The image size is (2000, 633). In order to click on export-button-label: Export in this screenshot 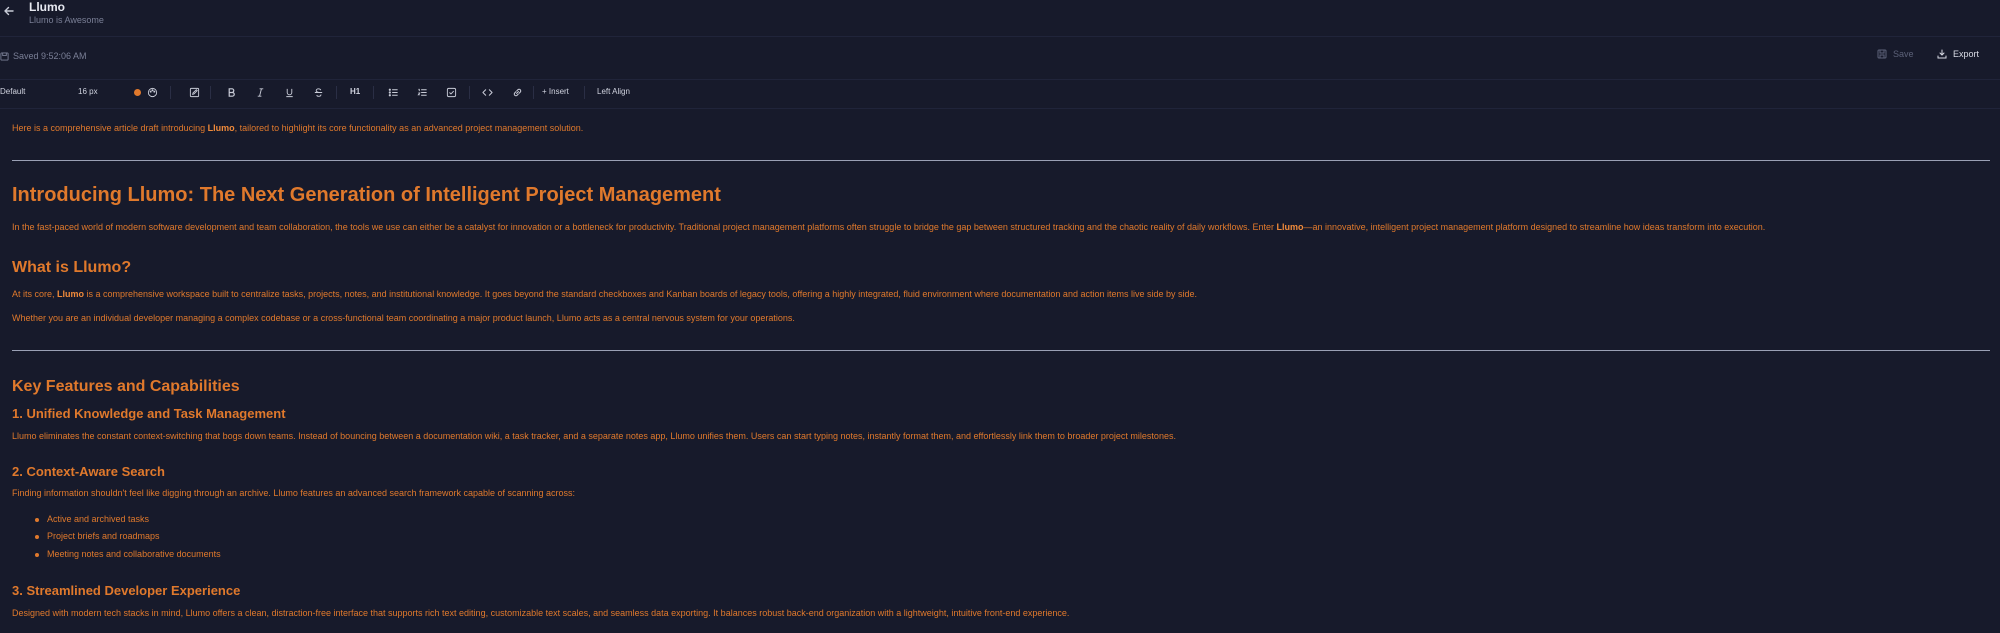, I will do `click(1966, 54)`.